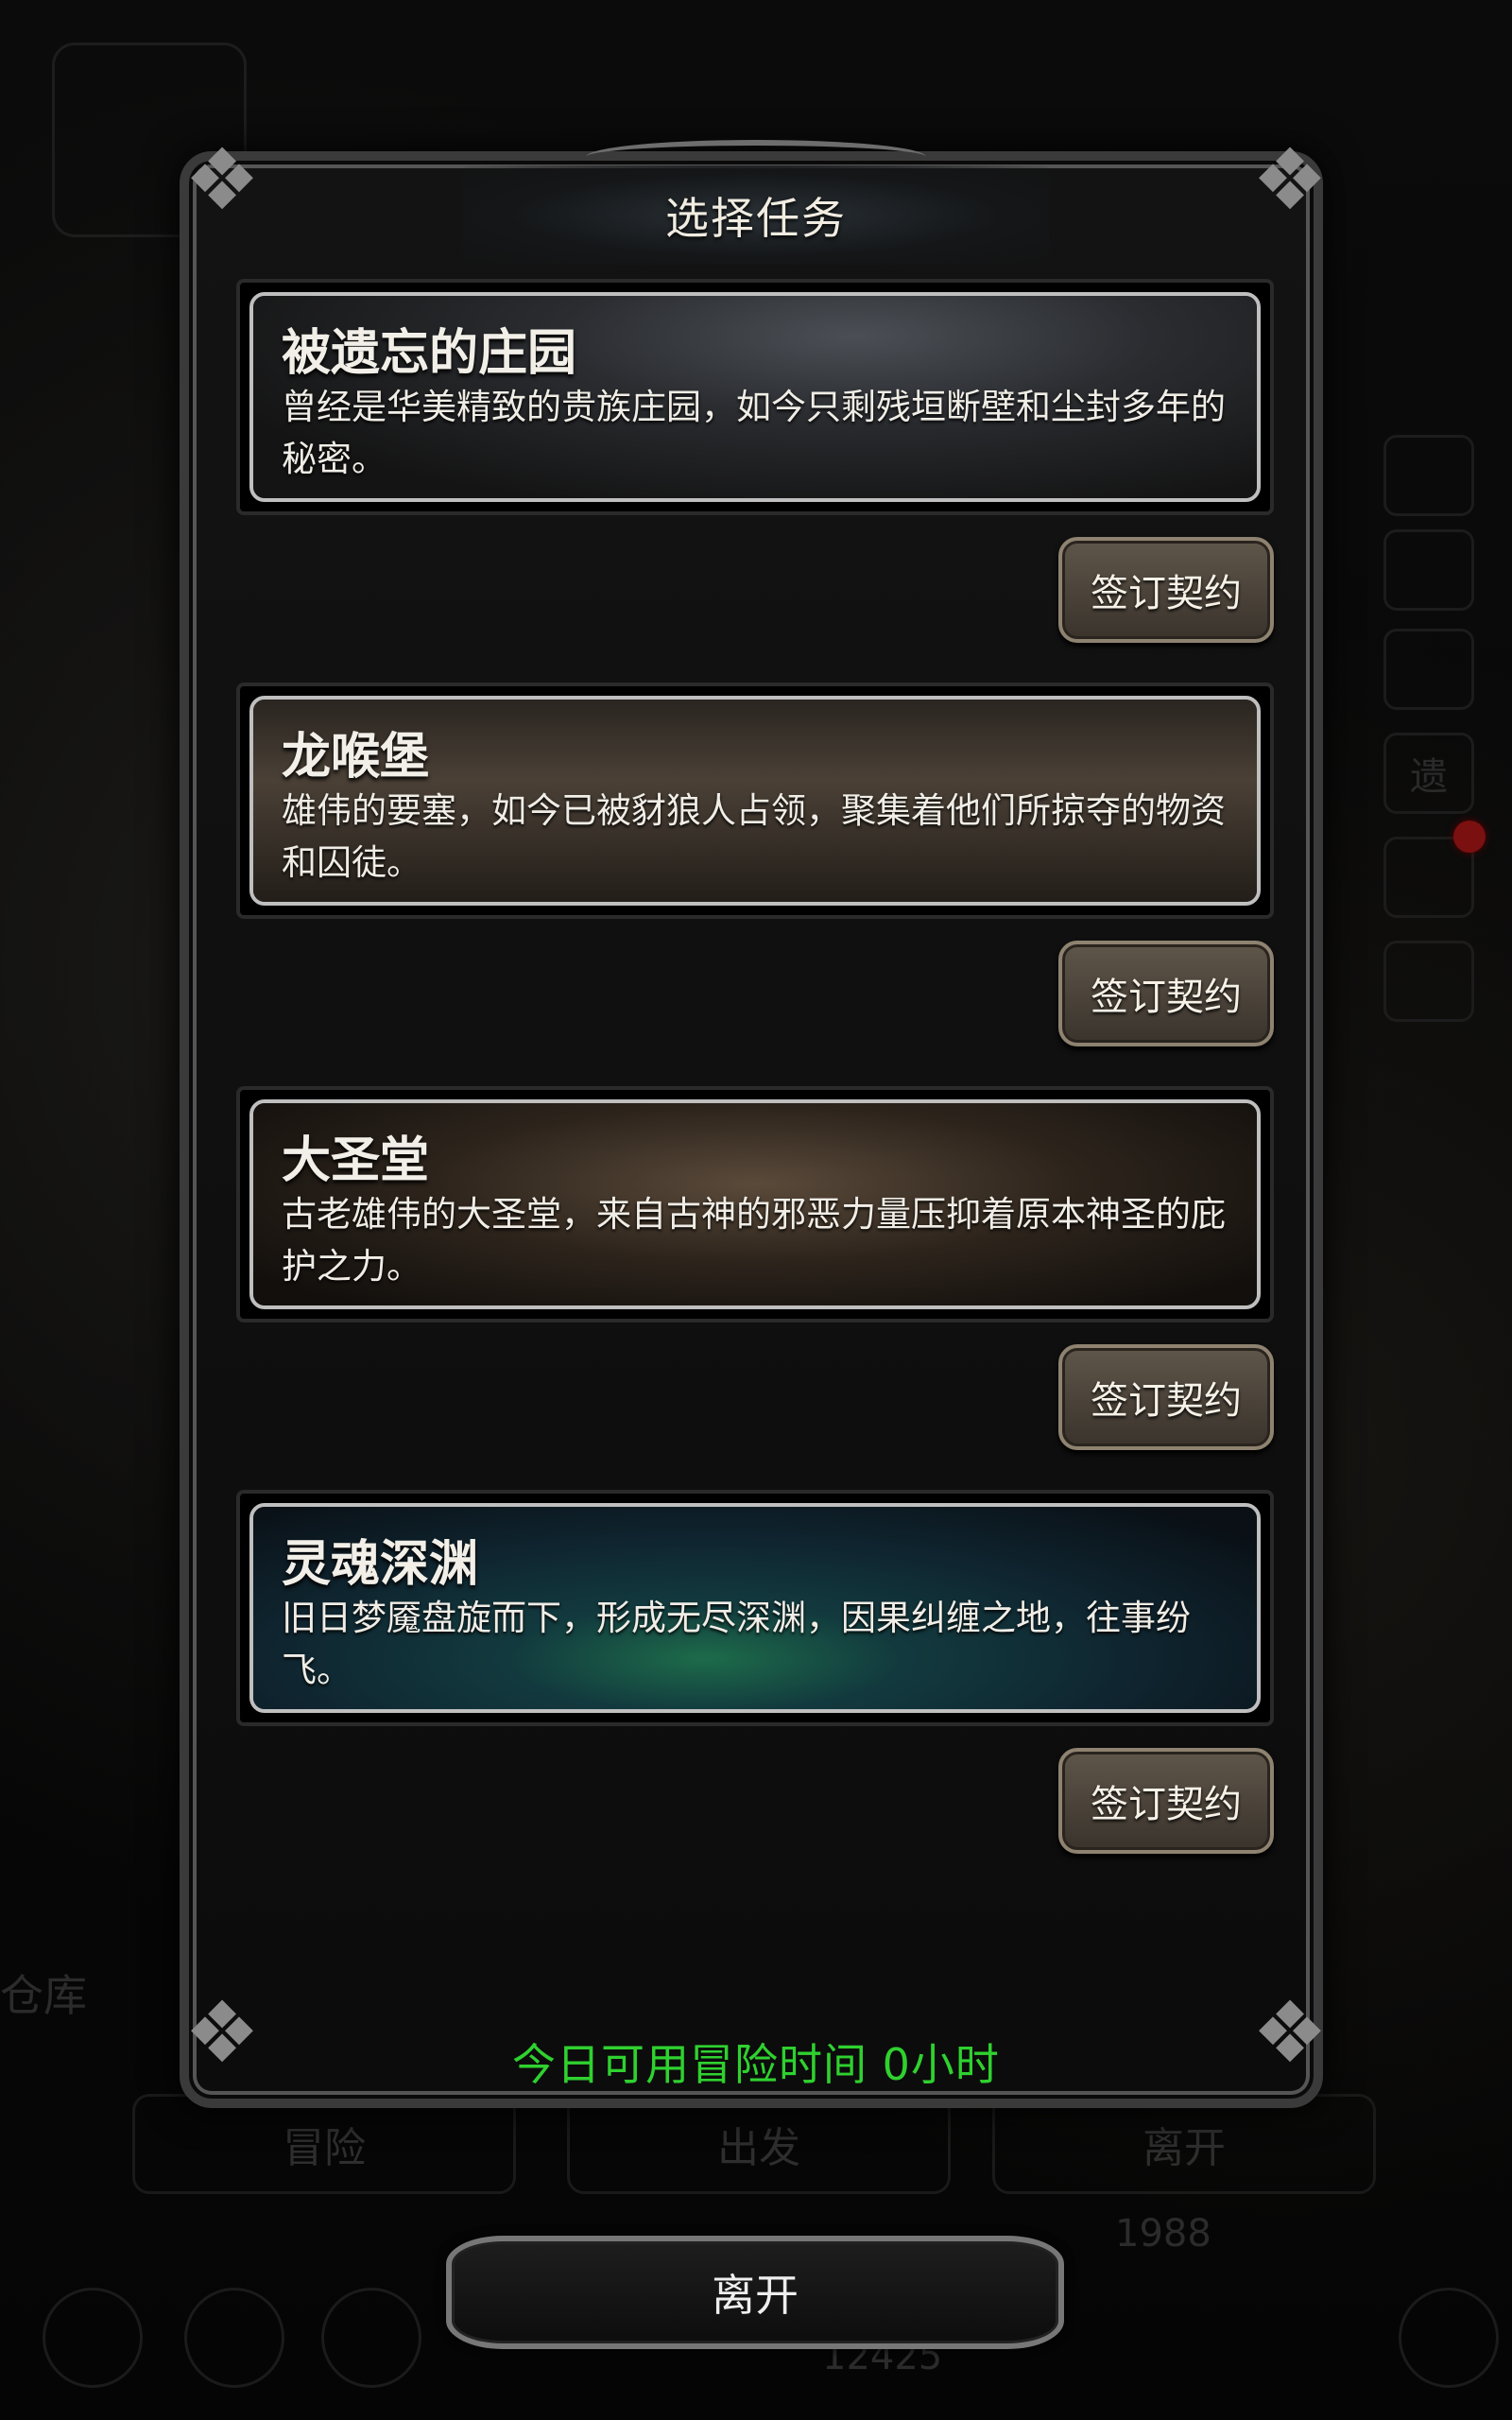 This screenshot has width=1512, height=2420. What do you see at coordinates (356, 757) in the screenshot?
I see `mission-name: 龙喉堡` at bounding box center [356, 757].